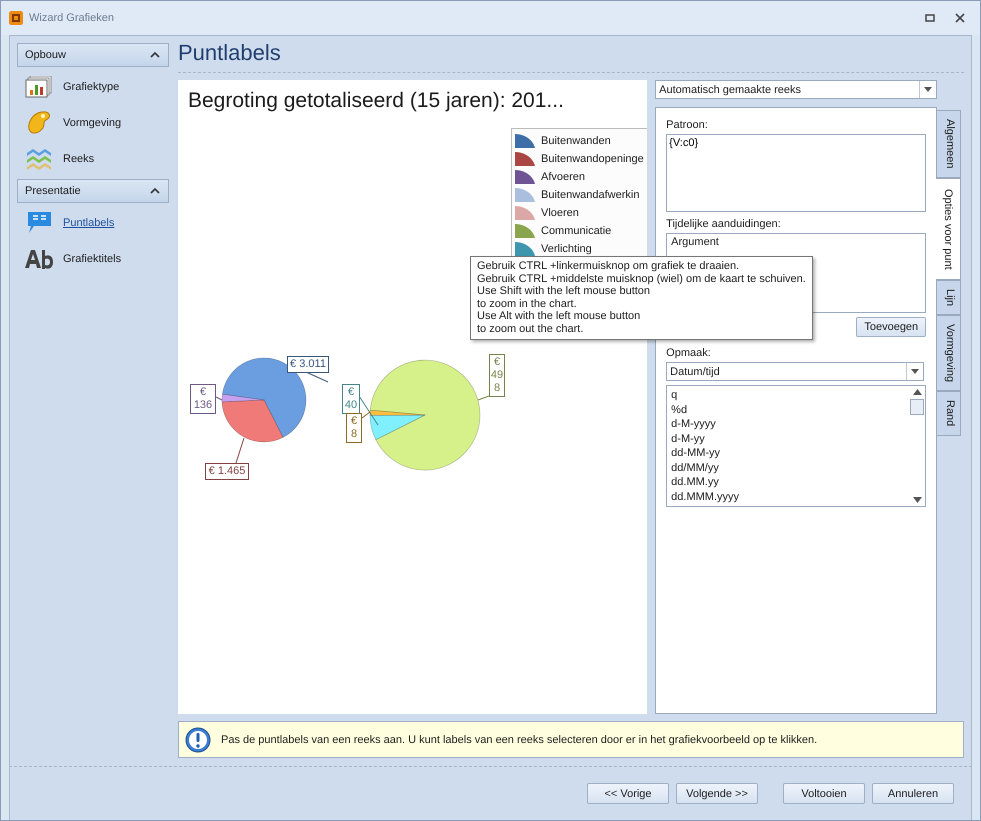  I want to click on data-label: € 498, so click(497, 375).